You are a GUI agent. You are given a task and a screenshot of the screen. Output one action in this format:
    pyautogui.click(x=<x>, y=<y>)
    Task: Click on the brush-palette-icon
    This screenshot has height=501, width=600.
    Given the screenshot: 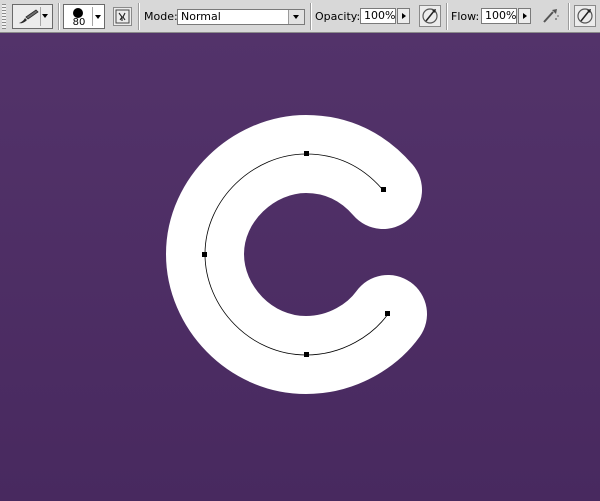 What is the action you would take?
    pyautogui.click(x=122, y=16)
    